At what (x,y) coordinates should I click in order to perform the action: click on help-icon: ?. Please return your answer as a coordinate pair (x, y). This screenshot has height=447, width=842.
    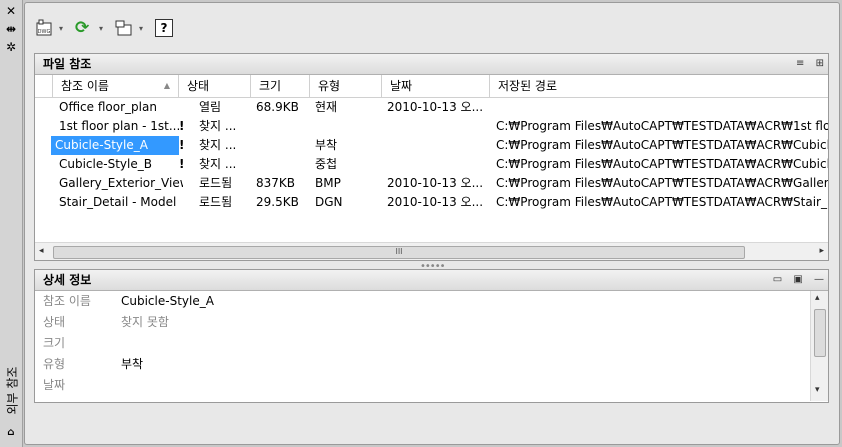
    Looking at the image, I should click on (164, 28).